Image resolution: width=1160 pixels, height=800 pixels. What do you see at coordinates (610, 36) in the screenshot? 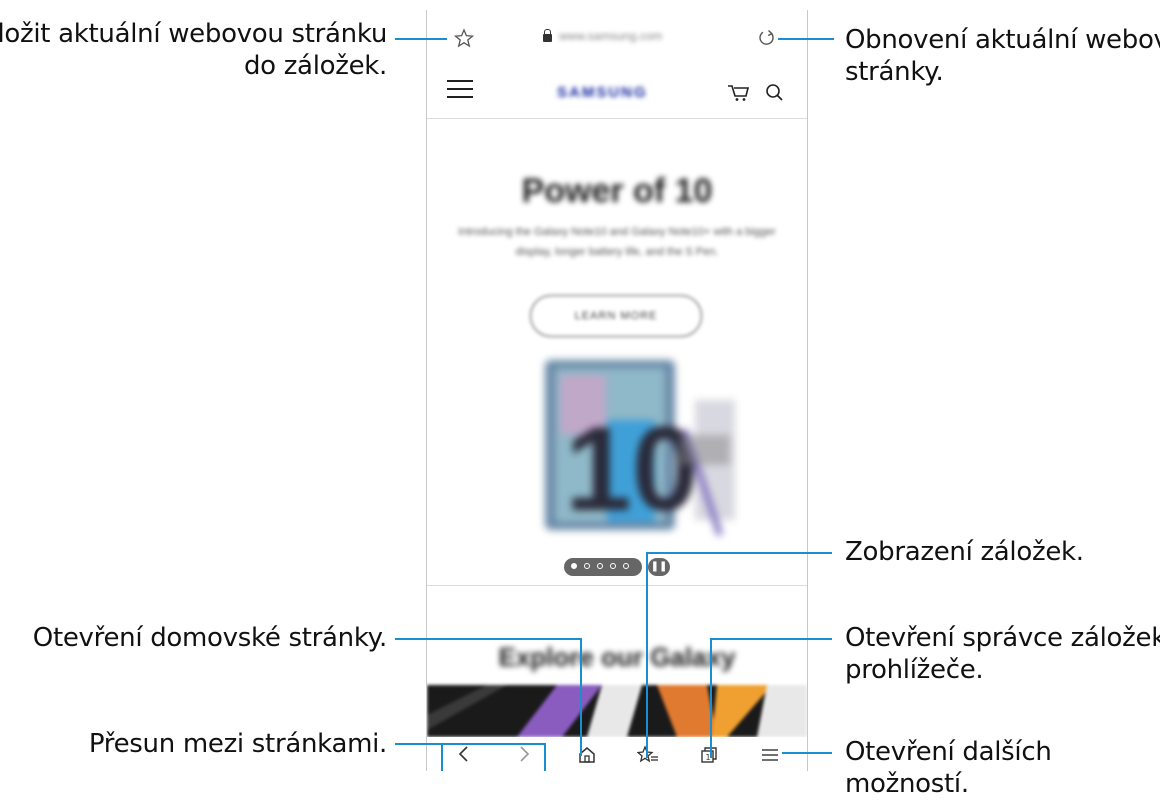
I see `url-text: www.samsung.com` at bounding box center [610, 36].